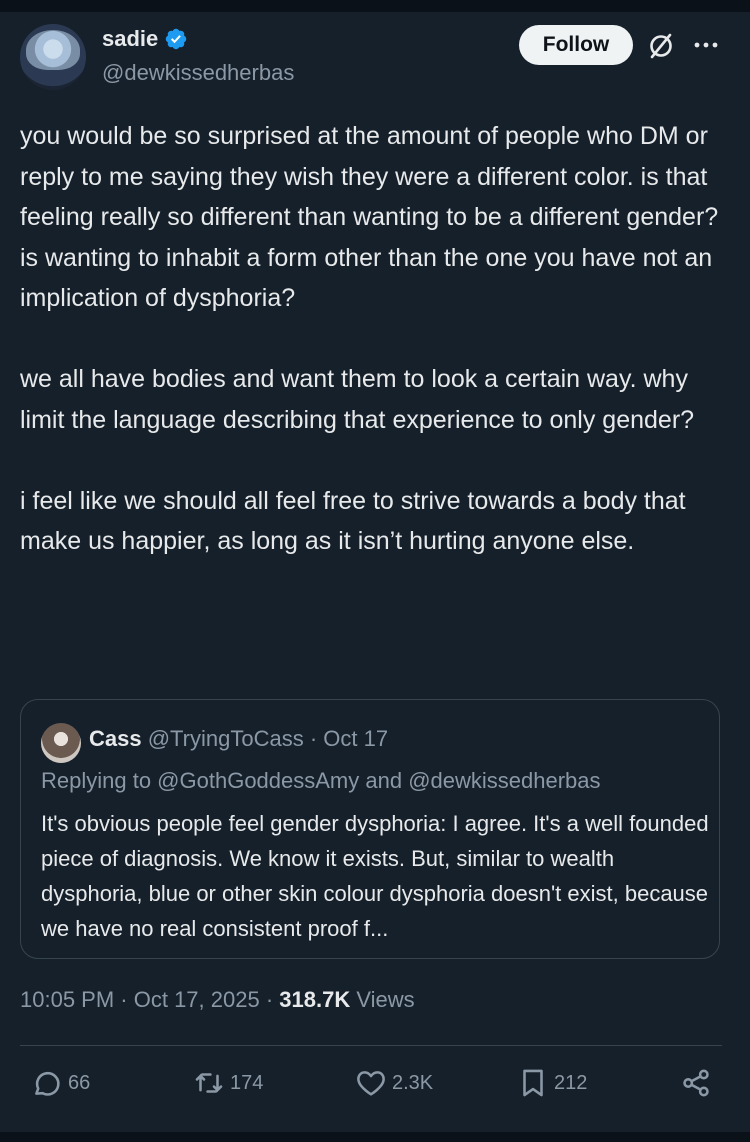 The width and height of the screenshot is (750, 1142). Describe the element at coordinates (47, 1083) in the screenshot. I see `reply-icon` at that location.